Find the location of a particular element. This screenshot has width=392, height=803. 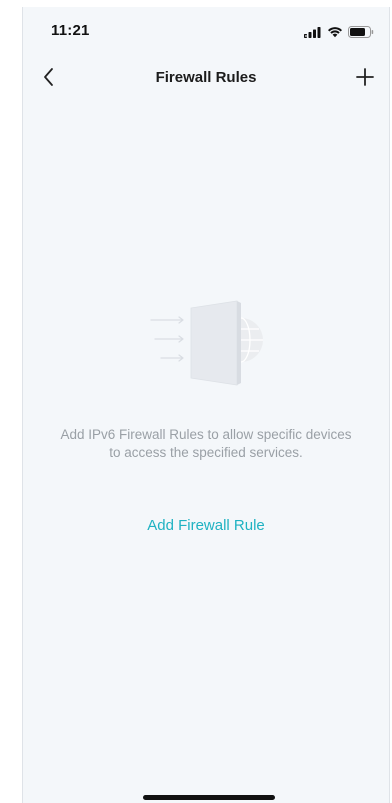

firewall-illustration-icon is located at coordinates (213, 343).